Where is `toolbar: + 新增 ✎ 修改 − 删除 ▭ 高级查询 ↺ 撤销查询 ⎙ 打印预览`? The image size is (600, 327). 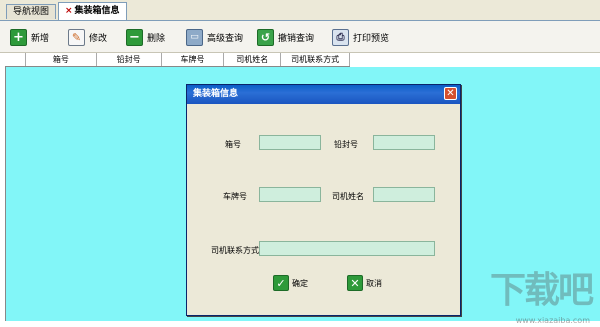
toolbar: + 新增 ✎ 修改 − 删除 ▭ 高级查询 ↺ 撤销查询 ⎙ 打印预览 is located at coordinates (300, 37).